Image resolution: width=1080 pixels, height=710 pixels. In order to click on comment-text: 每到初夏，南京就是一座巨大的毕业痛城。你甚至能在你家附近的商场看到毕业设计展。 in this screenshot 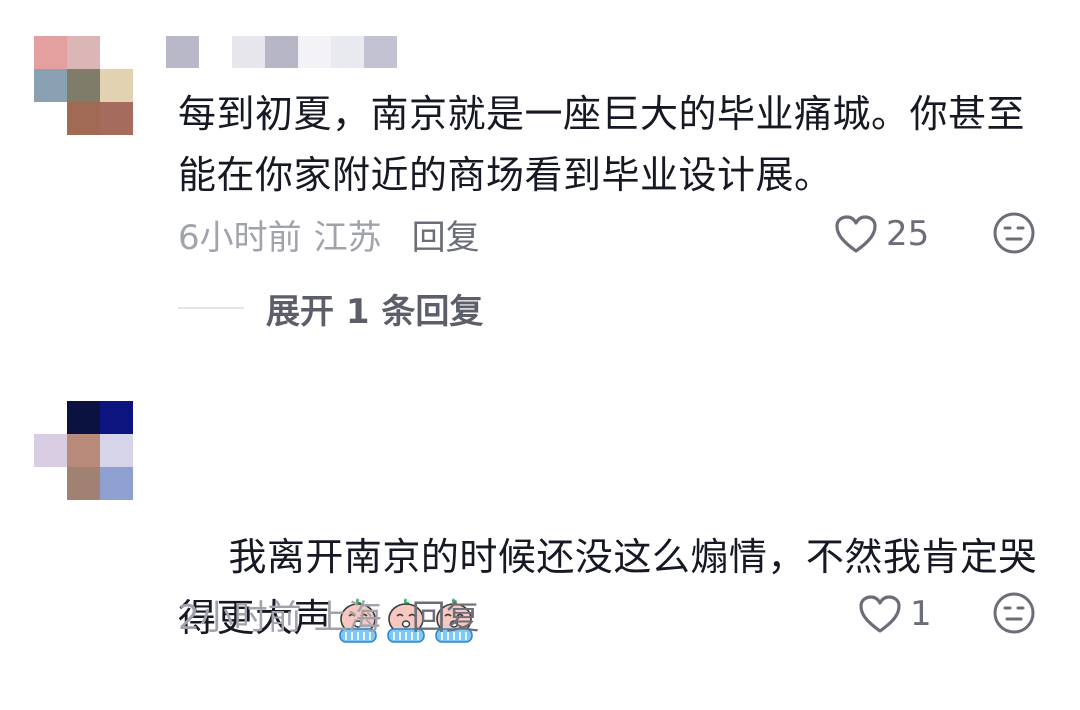, I will do `click(602, 144)`.